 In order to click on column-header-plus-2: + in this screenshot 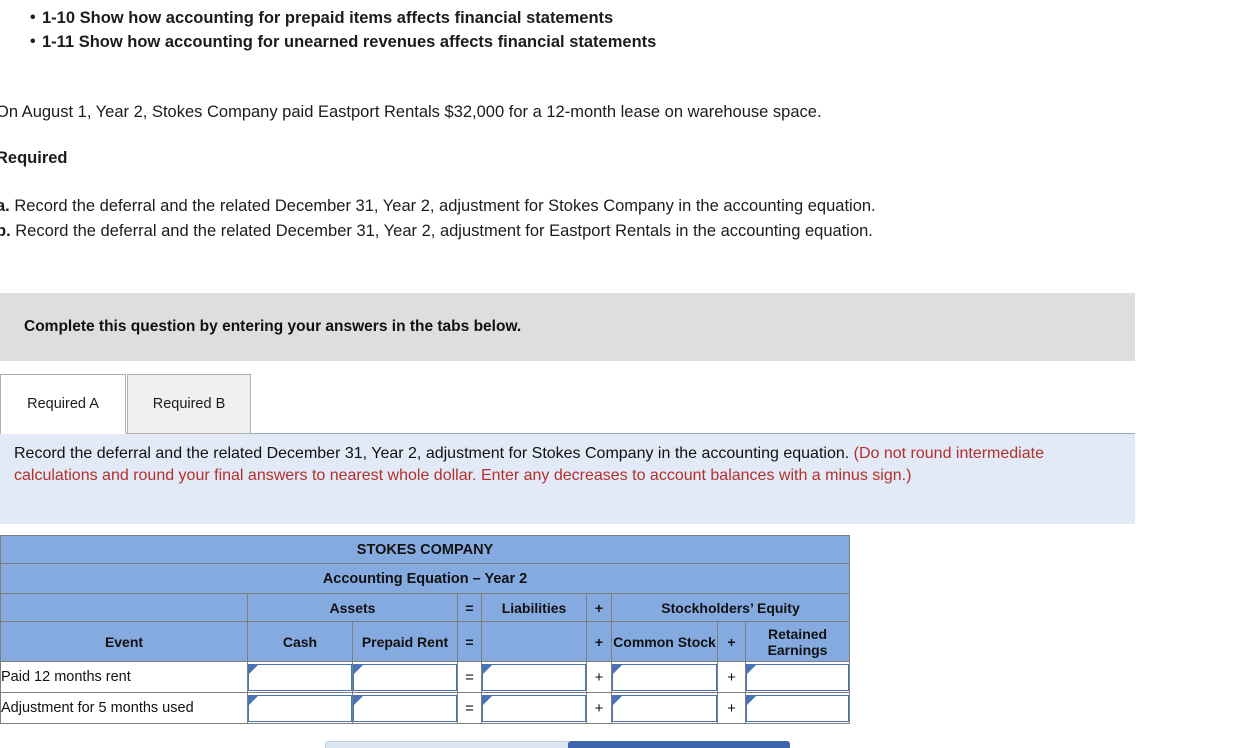, I will do `click(731, 641)`.